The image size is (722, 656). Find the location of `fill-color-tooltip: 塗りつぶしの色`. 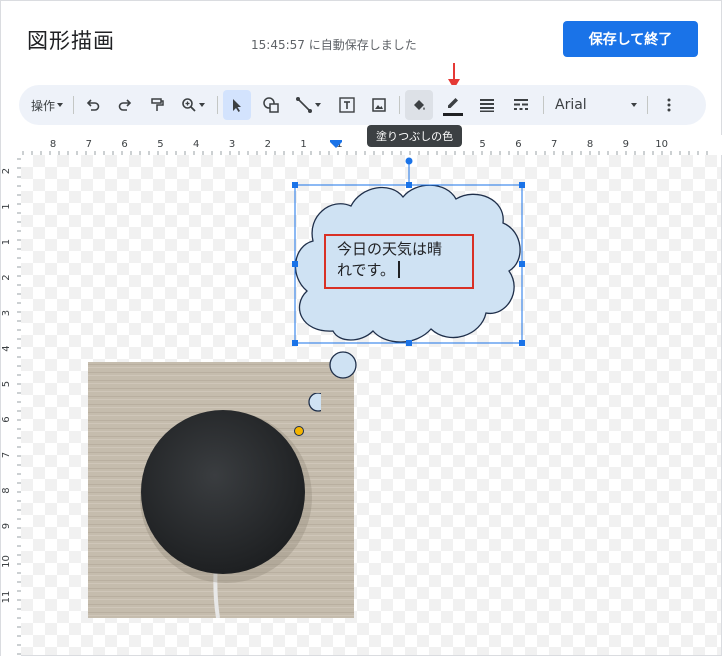

fill-color-tooltip: 塗りつぶしの色 is located at coordinates (415, 136).